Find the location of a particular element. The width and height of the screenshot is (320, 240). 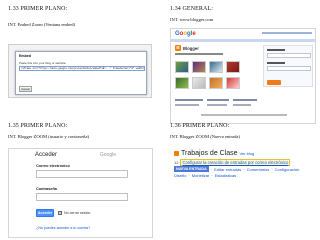

email-field is located at coordinates (289, 55).